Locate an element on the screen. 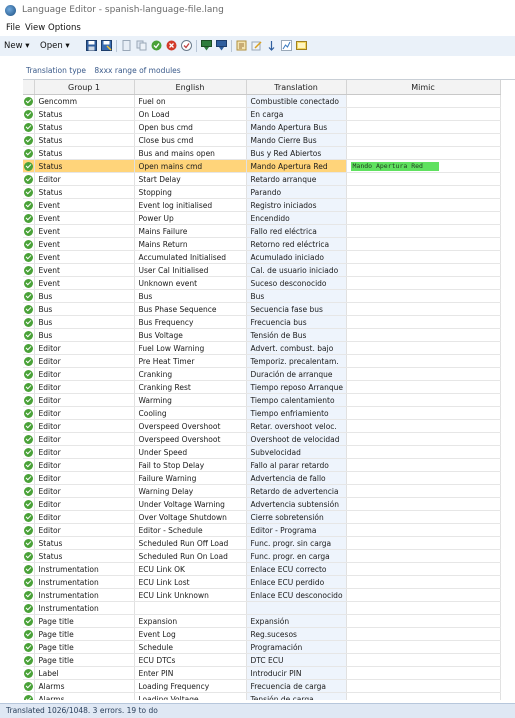  table-row: Bus Bus Bus is located at coordinates (262, 296).